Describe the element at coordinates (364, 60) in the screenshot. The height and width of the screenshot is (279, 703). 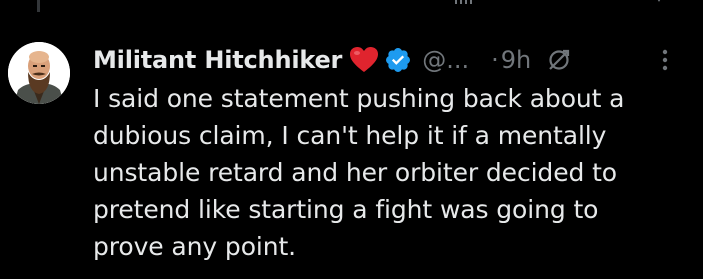
I see `red-heart-emoji-icon` at that location.